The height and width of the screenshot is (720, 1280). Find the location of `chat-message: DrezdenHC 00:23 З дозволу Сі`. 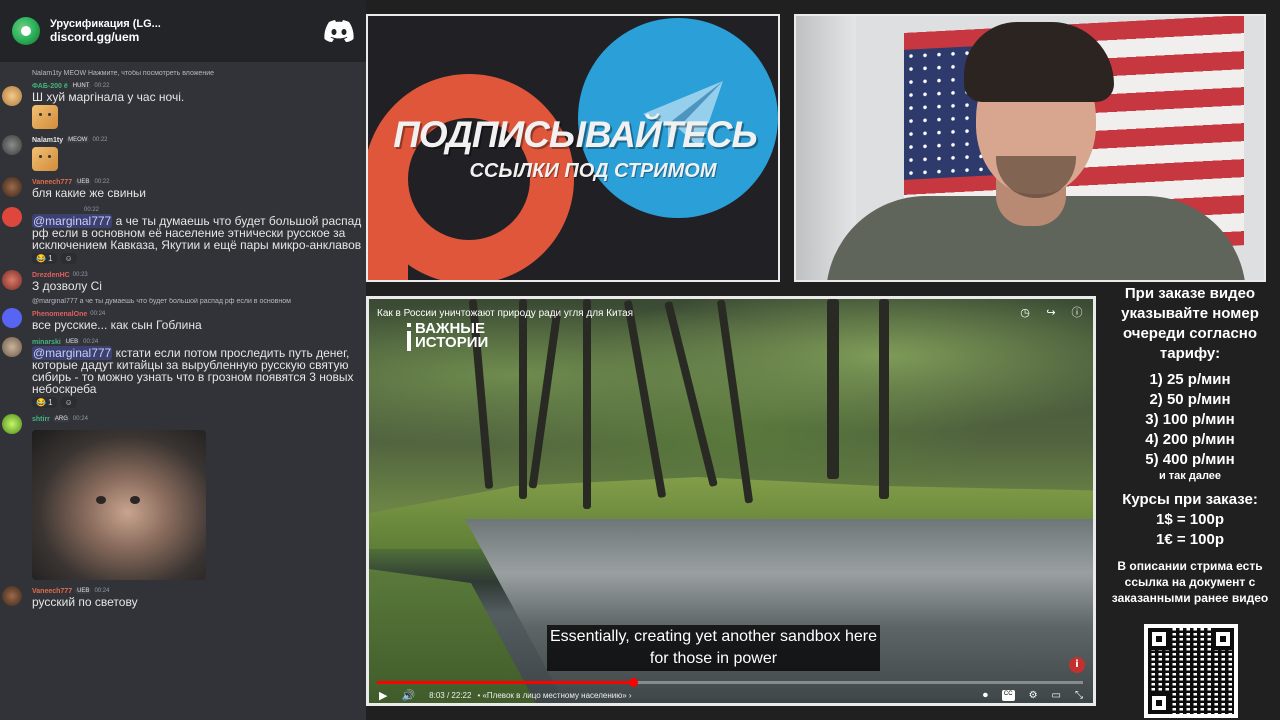

chat-message: DrezdenHC 00:23 З дозволу Сі is located at coordinates (183, 281).